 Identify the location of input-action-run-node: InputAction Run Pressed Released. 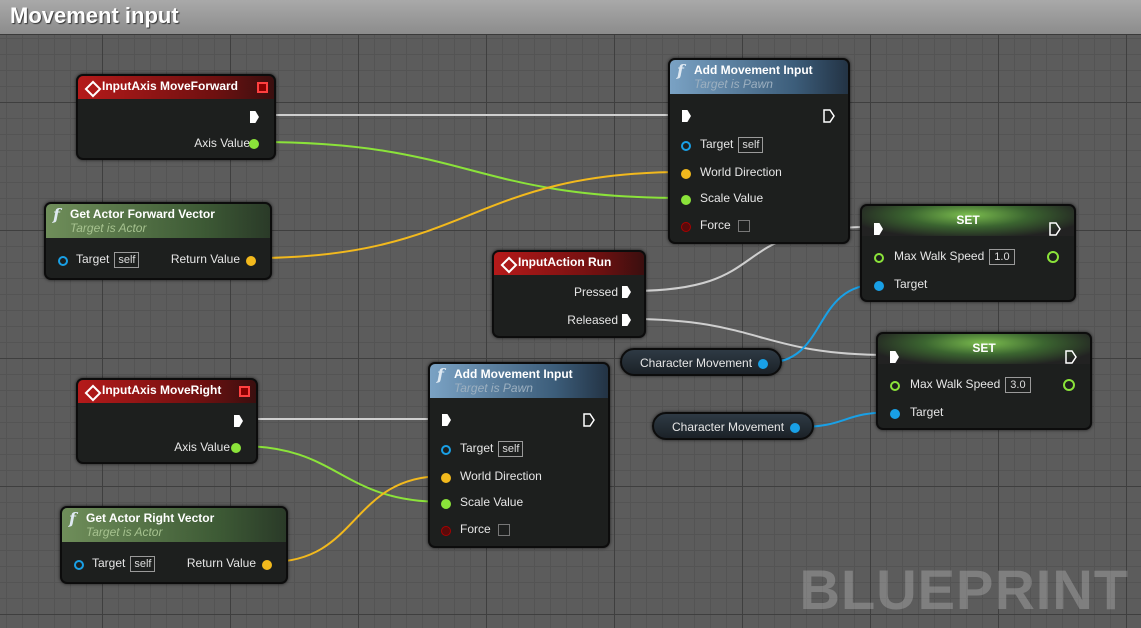
(569, 294).